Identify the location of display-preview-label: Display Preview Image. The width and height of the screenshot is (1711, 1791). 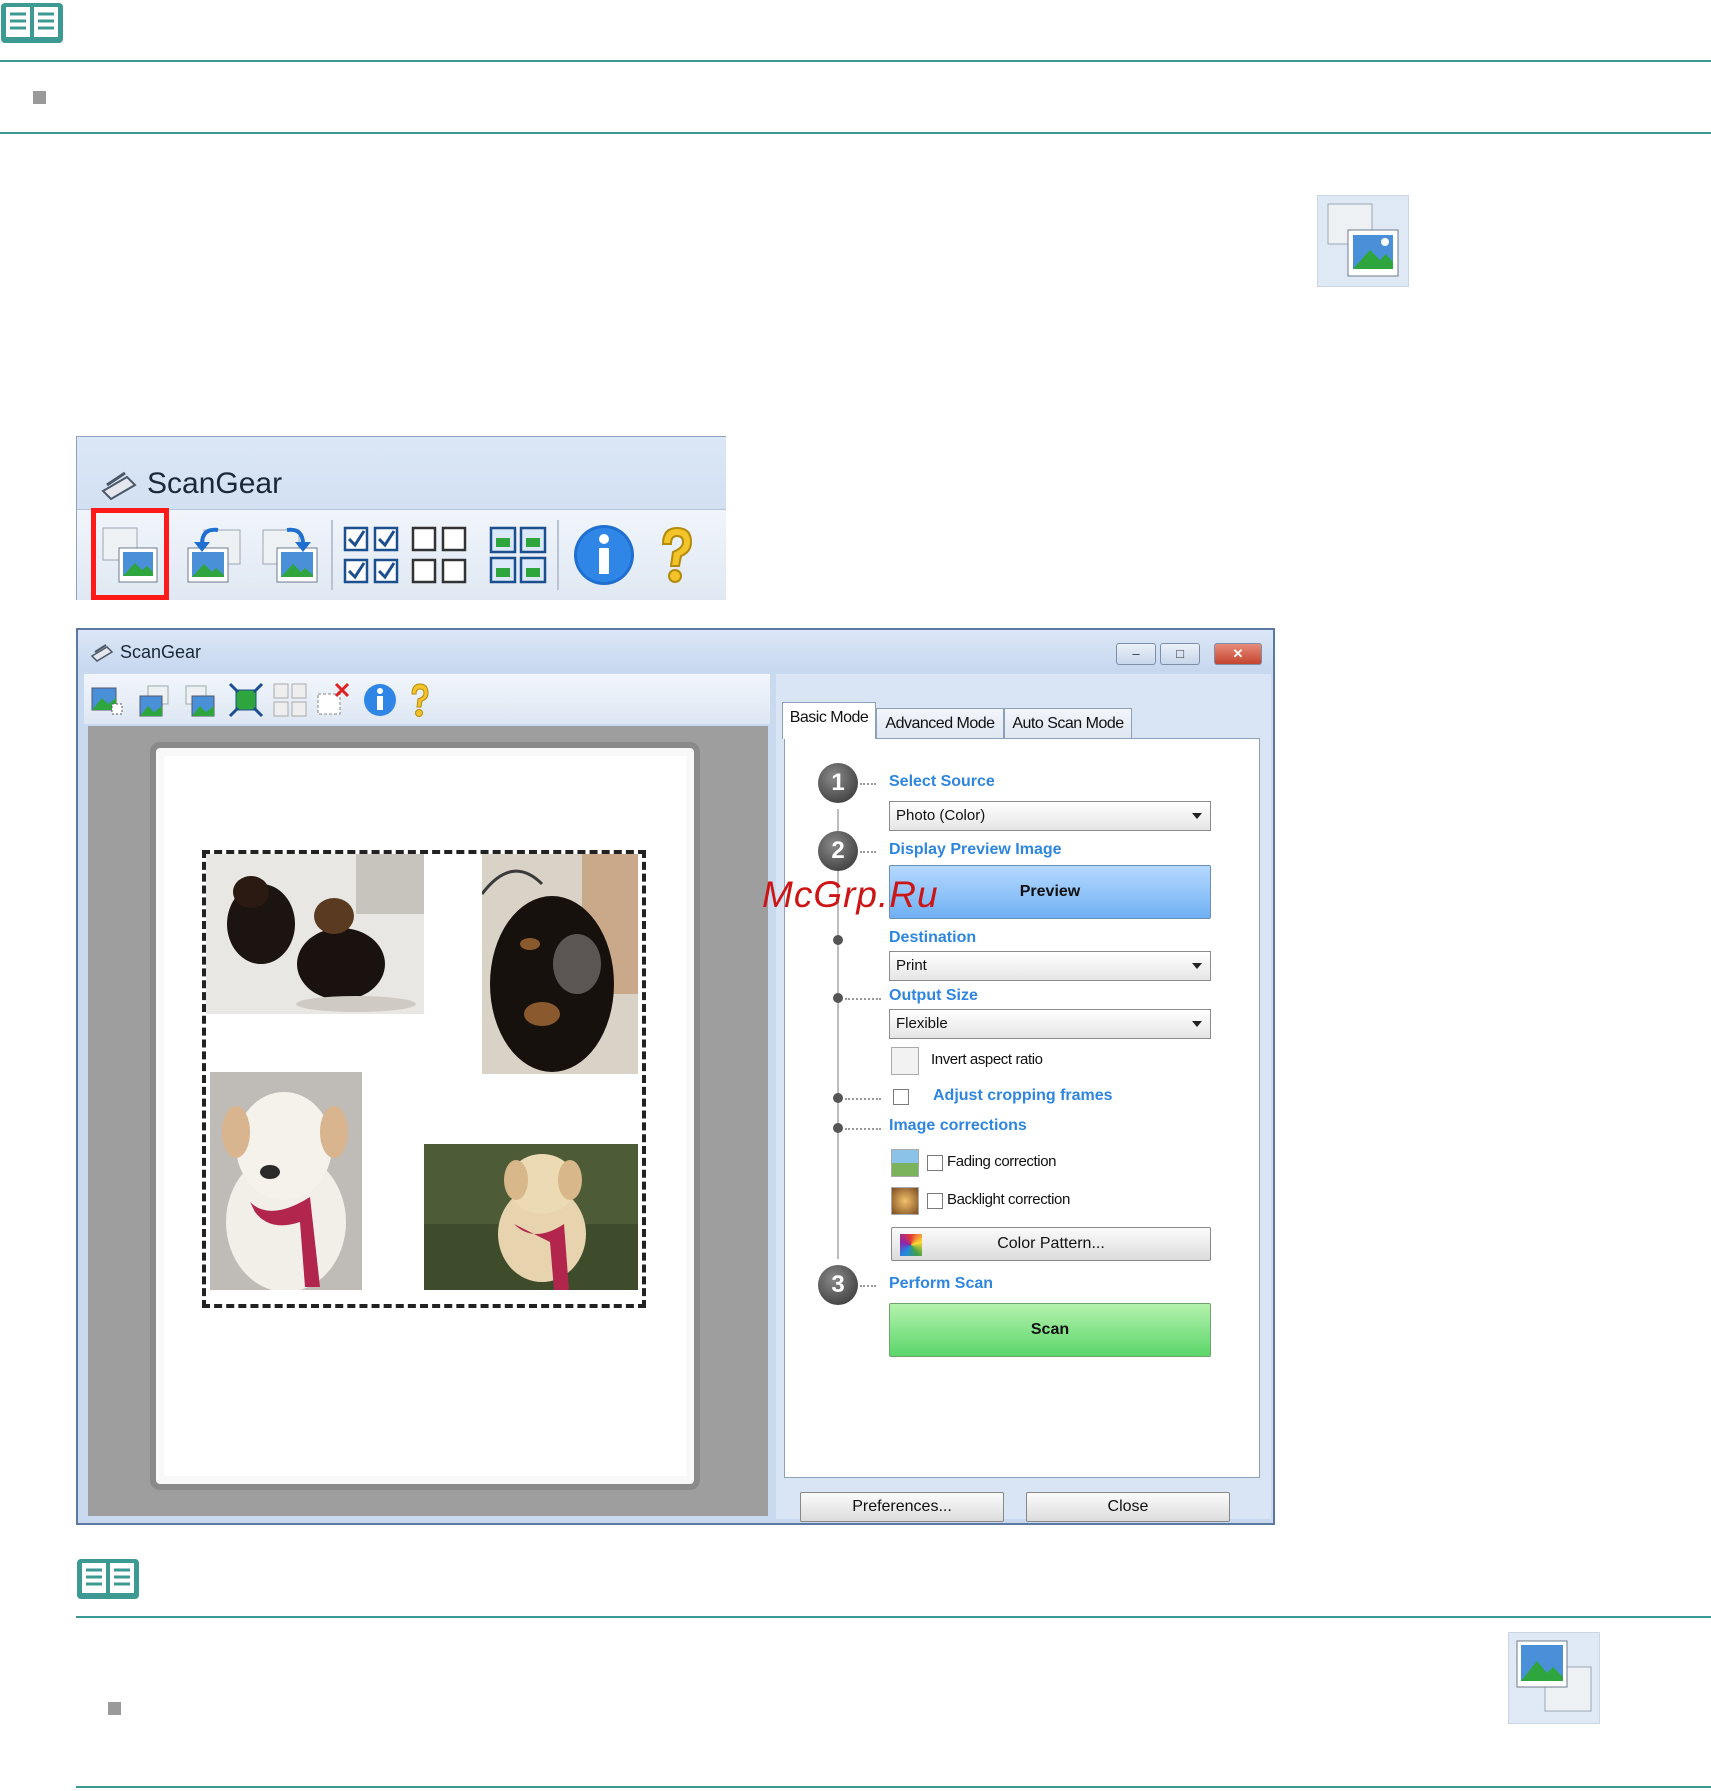
(975, 849).